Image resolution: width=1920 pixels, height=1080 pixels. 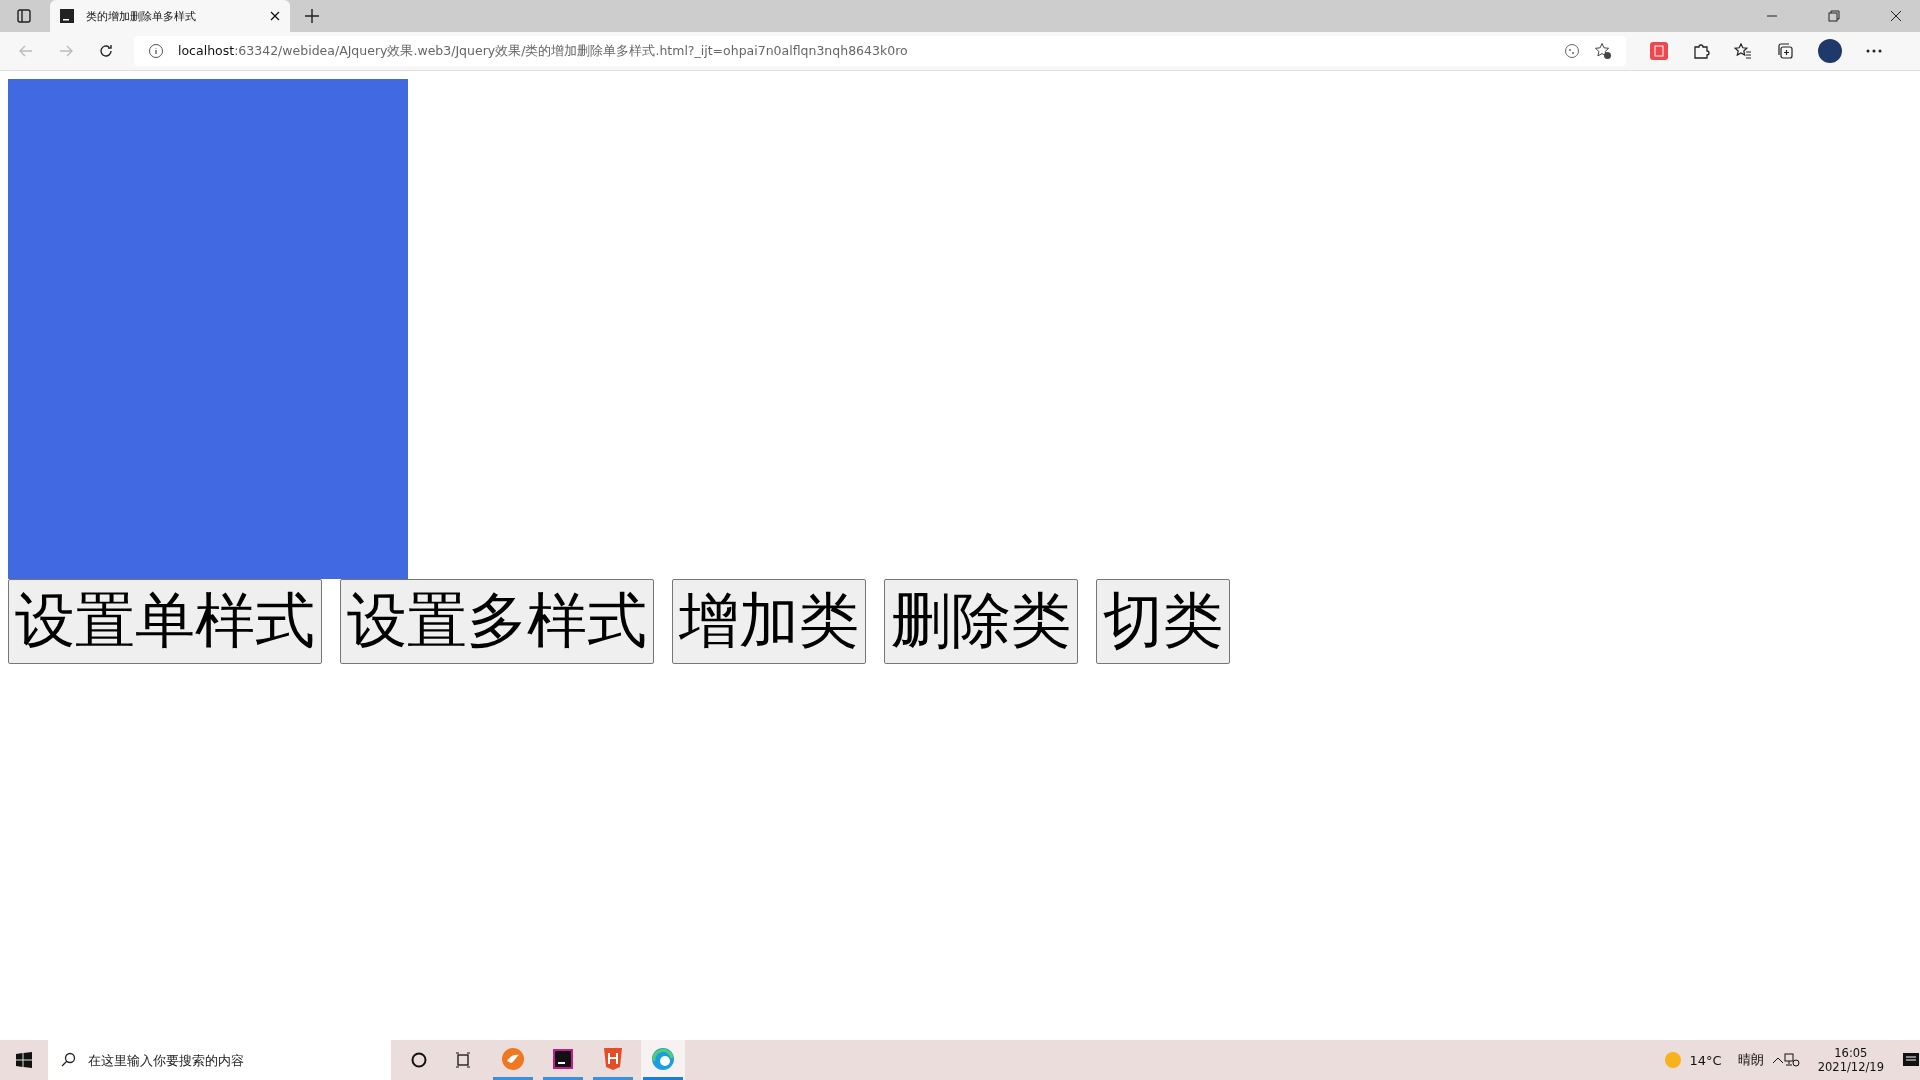 I want to click on restore-icon, so click(x=1834, y=16).